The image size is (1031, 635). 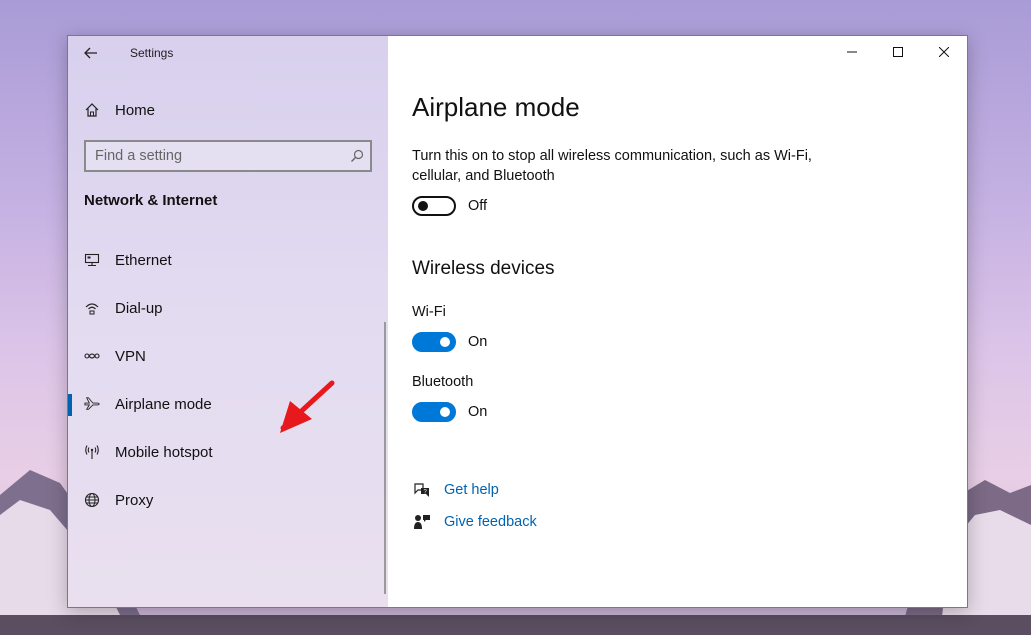 I want to click on search-icon, so click(x=357, y=156).